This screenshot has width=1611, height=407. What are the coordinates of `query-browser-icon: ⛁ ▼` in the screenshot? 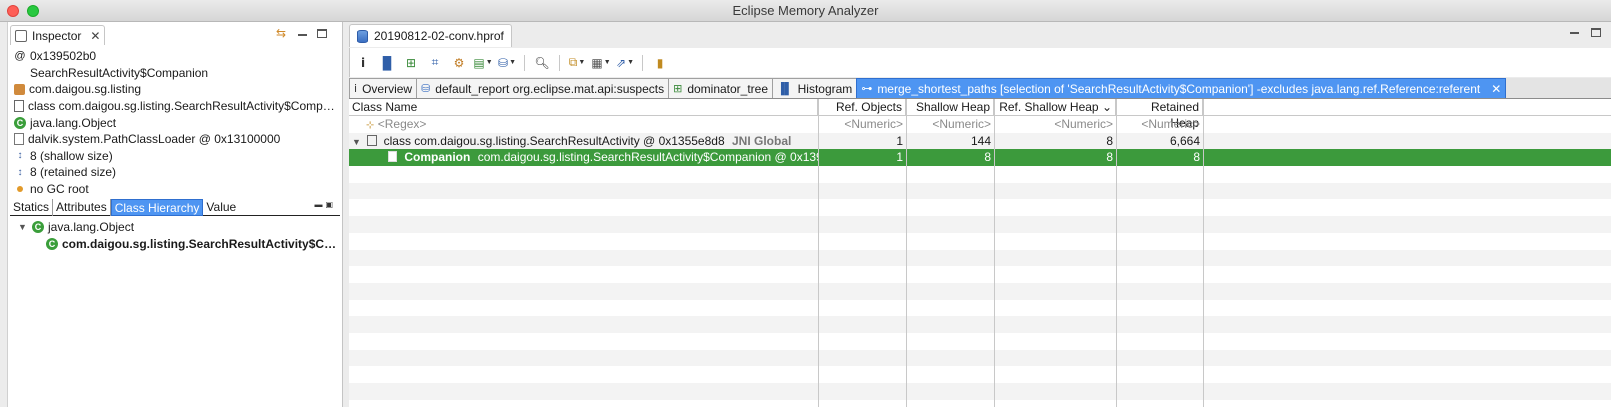 It's located at (507, 63).